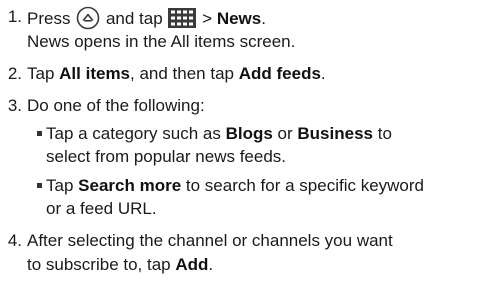 This screenshot has height=293, width=483. I want to click on step-text: , and then tap, so click(182, 73).